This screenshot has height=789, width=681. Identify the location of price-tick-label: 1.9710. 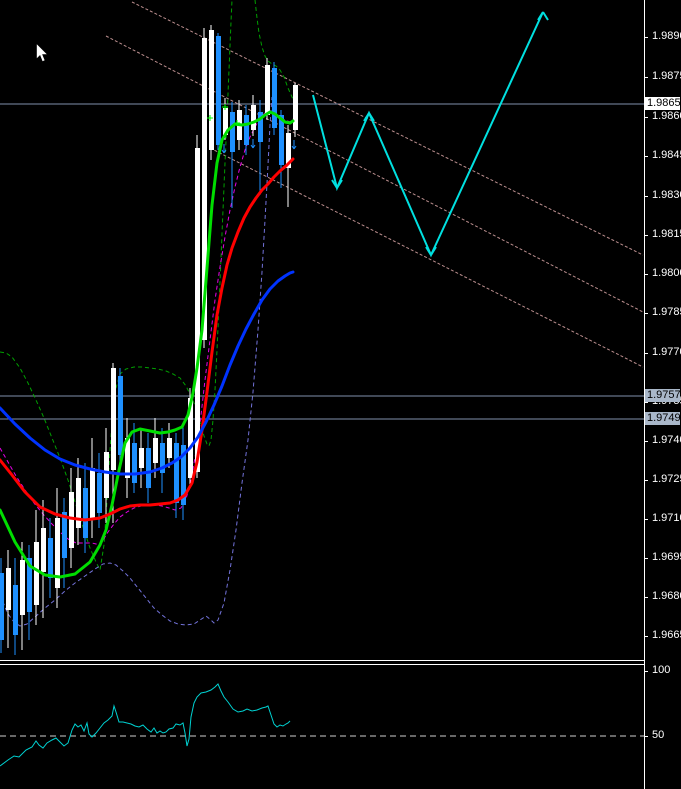
(666, 518).